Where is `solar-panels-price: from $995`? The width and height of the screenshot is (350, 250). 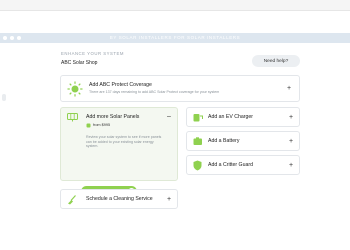
solar-panels-price: from $995 is located at coordinates (102, 125).